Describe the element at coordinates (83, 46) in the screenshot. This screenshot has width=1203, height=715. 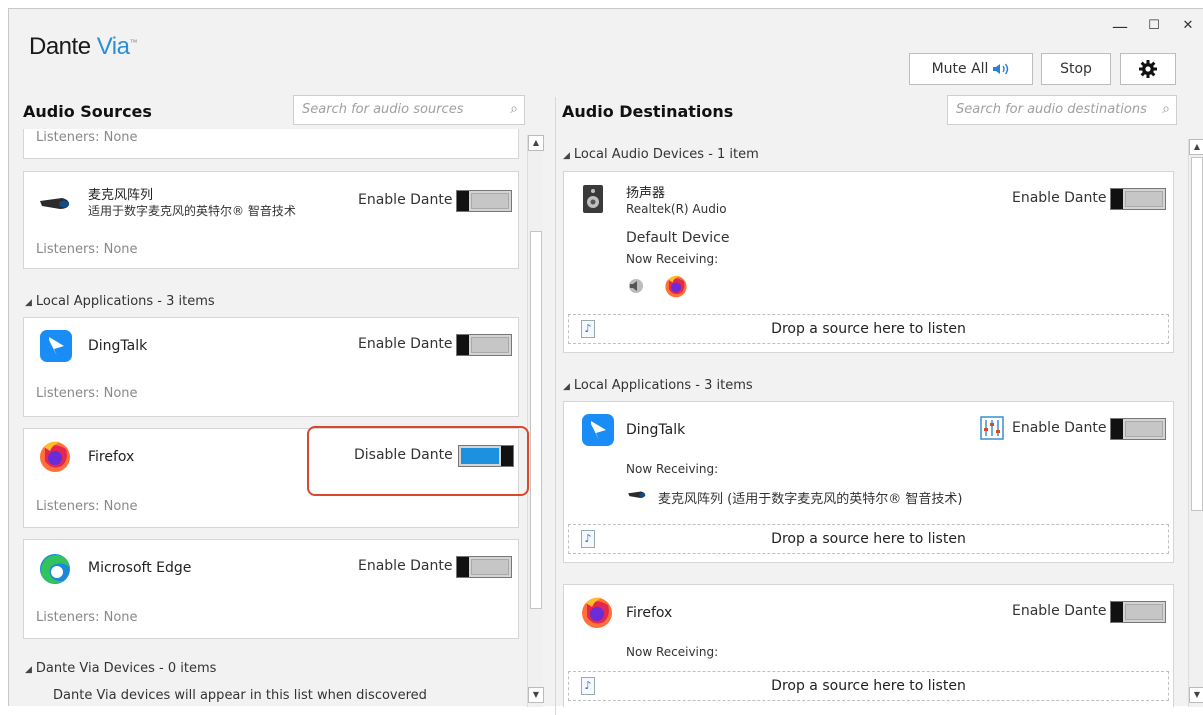
I see `app-logo: Dante Via™` at that location.